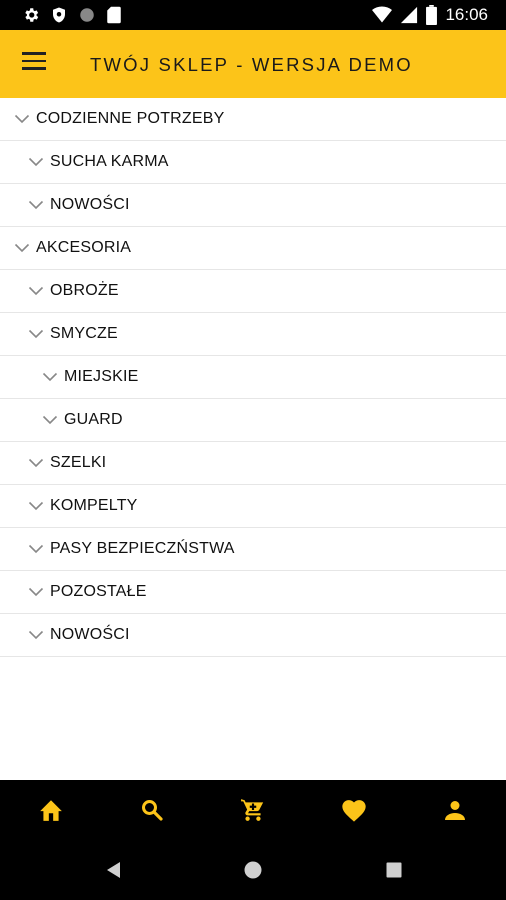  What do you see at coordinates (394, 870) in the screenshot?
I see `recents-icon` at bounding box center [394, 870].